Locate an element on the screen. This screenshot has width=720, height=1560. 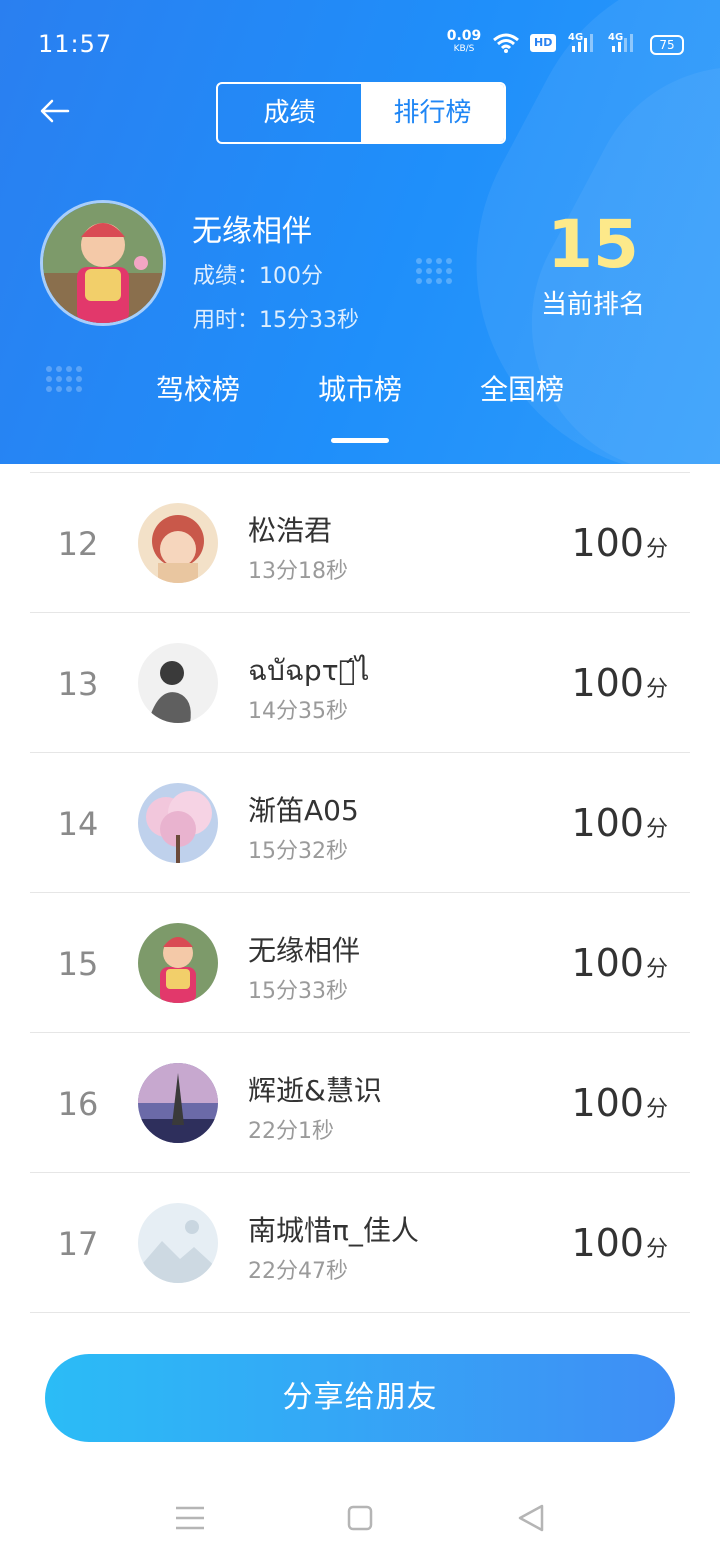
net-speed-value: 0.09 is located at coordinates (464, 36).